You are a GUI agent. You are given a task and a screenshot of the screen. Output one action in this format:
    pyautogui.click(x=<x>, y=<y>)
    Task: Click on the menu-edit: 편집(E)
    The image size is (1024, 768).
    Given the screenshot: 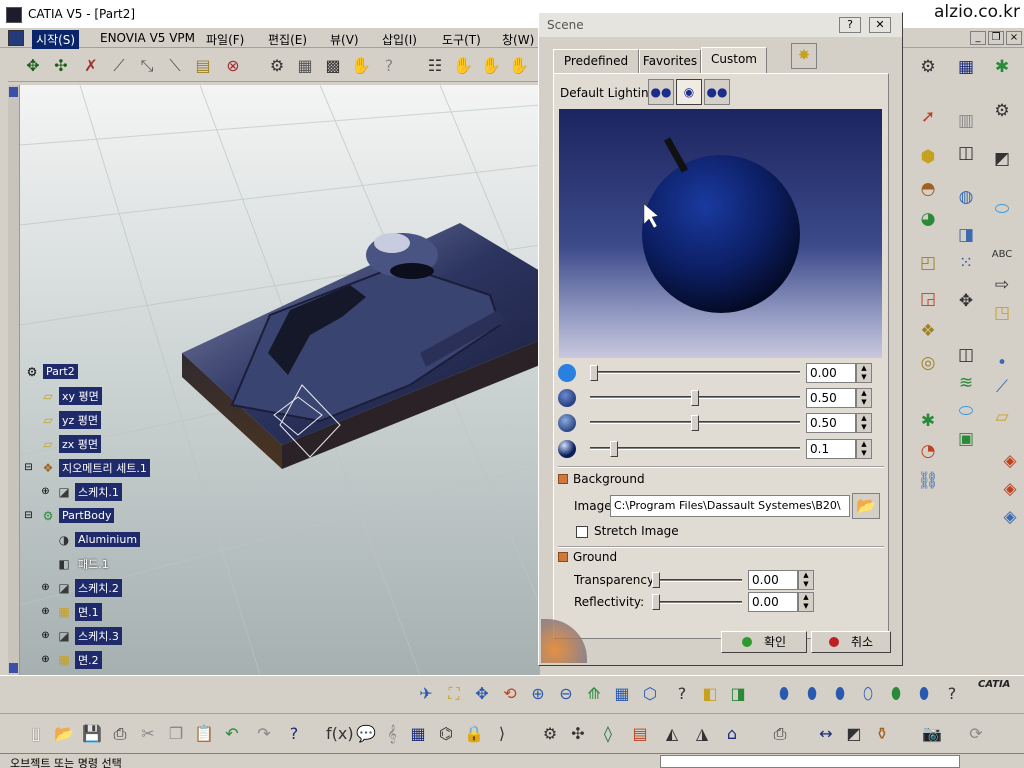 What is the action you would take?
    pyautogui.click(x=287, y=39)
    